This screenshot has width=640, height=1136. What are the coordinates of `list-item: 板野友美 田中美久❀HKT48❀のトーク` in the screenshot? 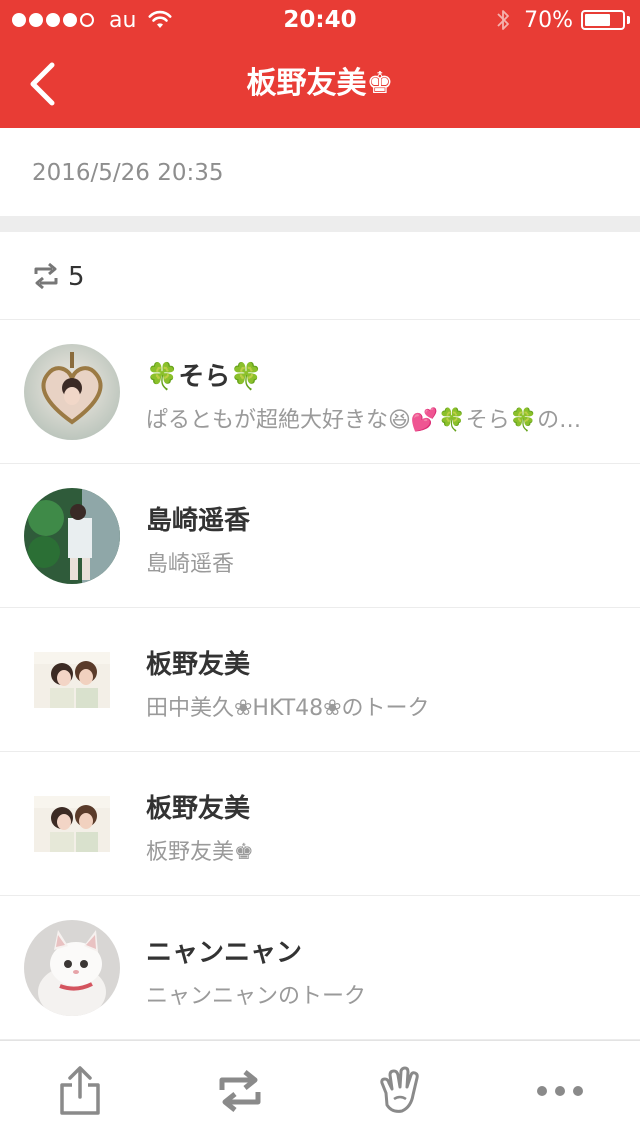 It's located at (320, 680).